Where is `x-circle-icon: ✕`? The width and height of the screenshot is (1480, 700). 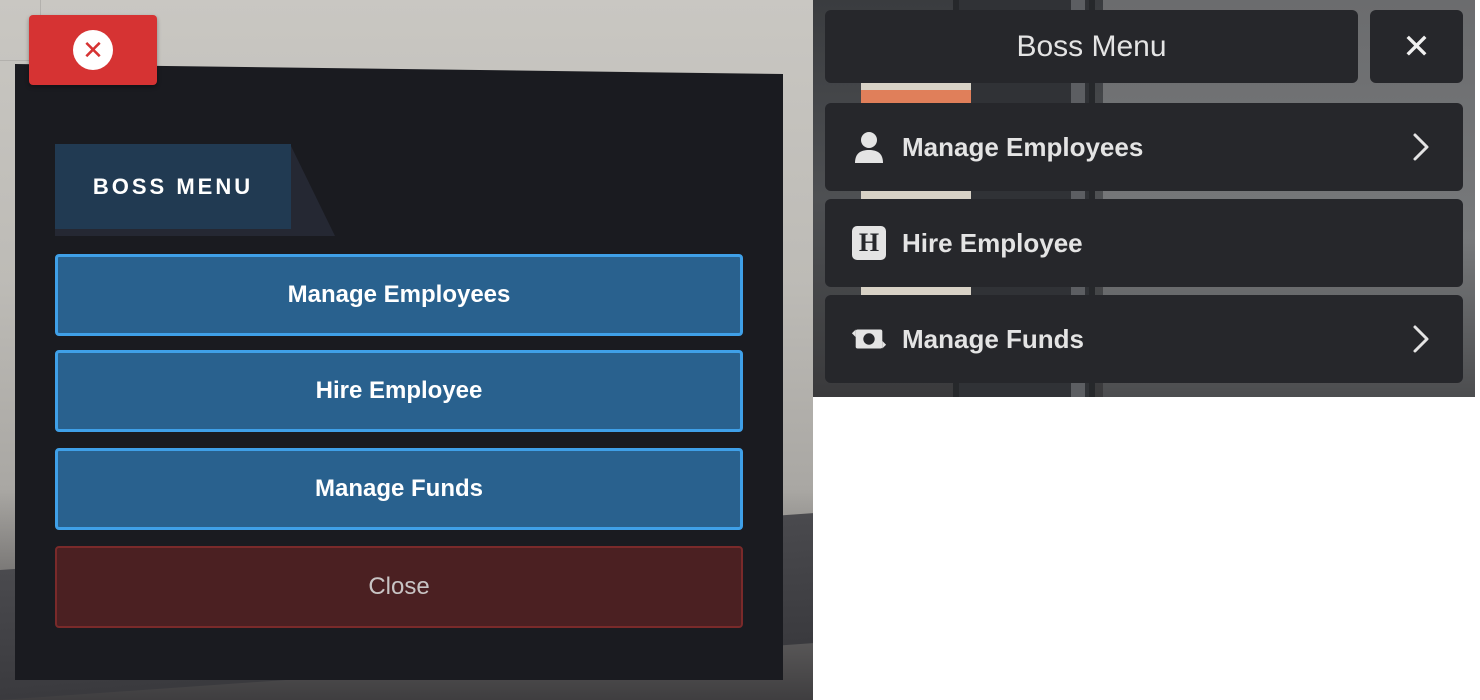
x-circle-icon: ✕ is located at coordinates (93, 50).